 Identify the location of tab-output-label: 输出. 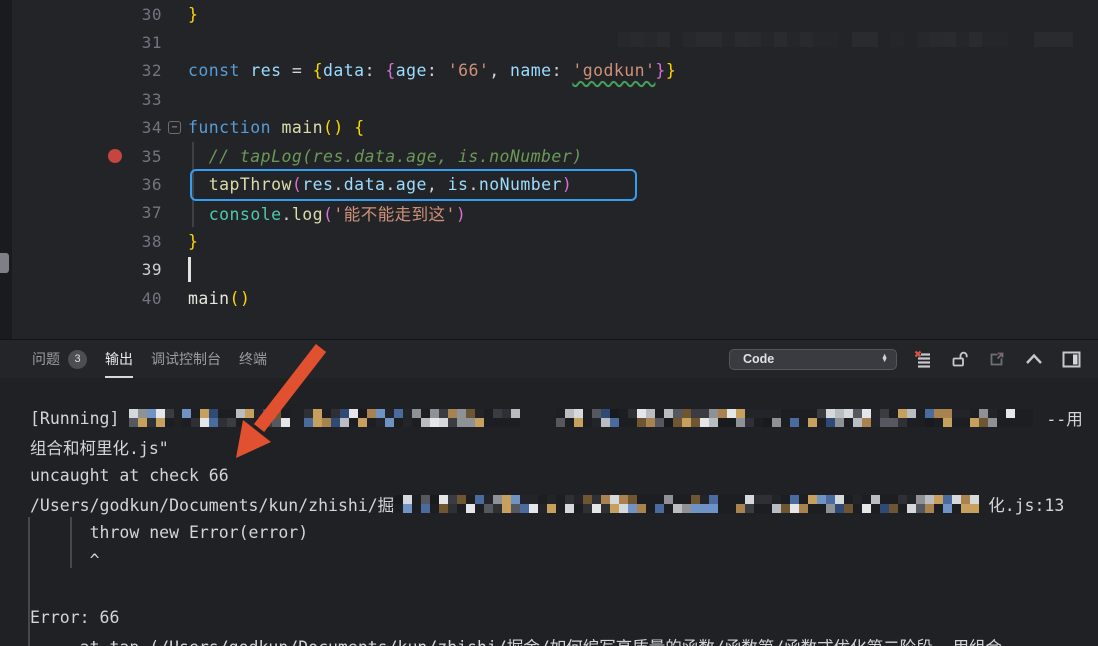
(119, 359).